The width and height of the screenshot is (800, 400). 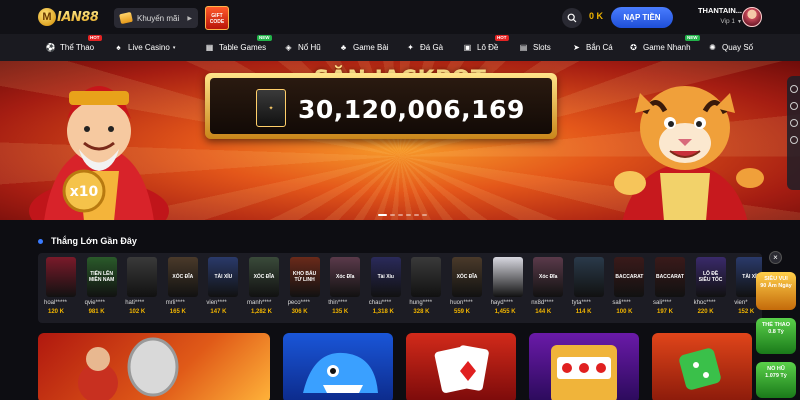 What do you see at coordinates (183, 286) in the screenshot?
I see `recent-win-item: XÓC ĐĨA mrli**** 165 K` at bounding box center [183, 286].